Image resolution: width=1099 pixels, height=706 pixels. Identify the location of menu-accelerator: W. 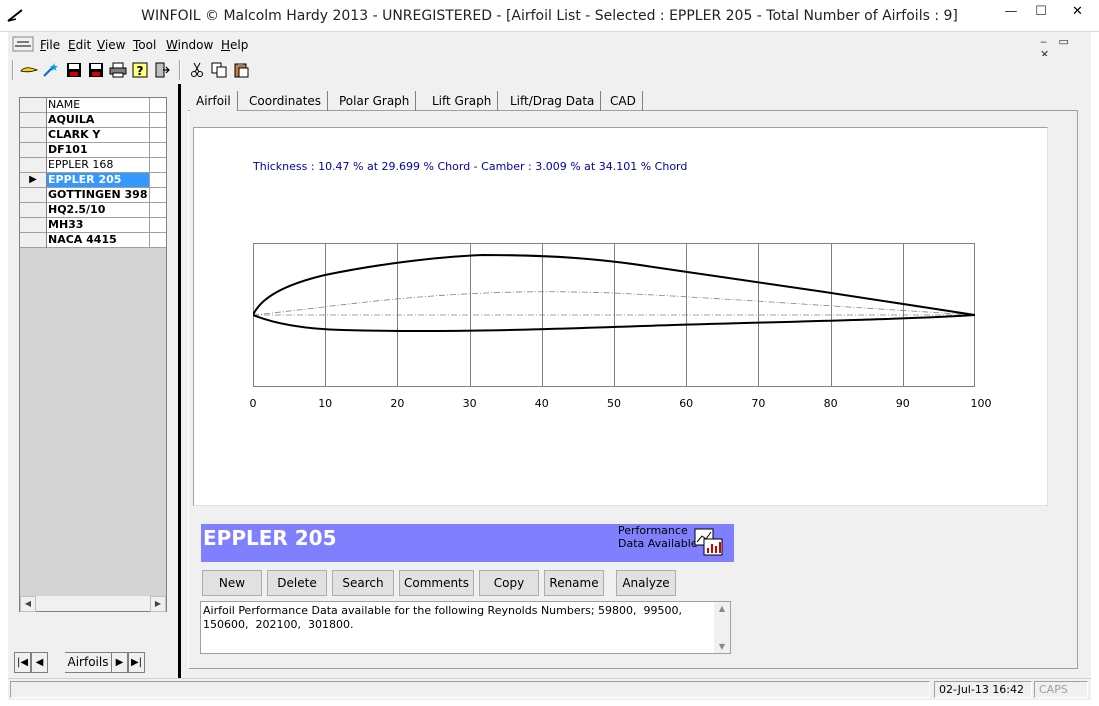
(172, 45).